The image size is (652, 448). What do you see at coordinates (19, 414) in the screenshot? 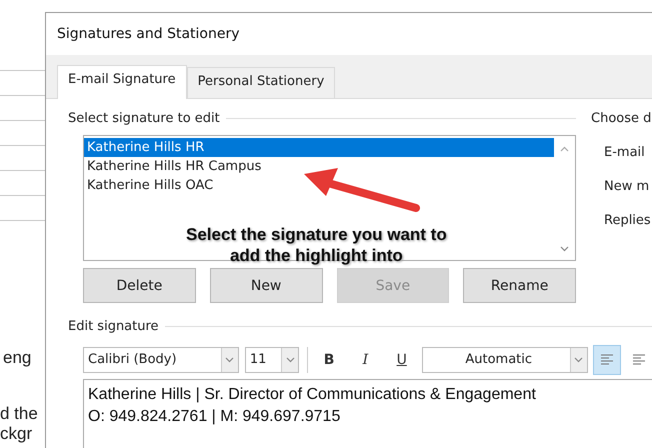
I see `document-text: d the` at bounding box center [19, 414].